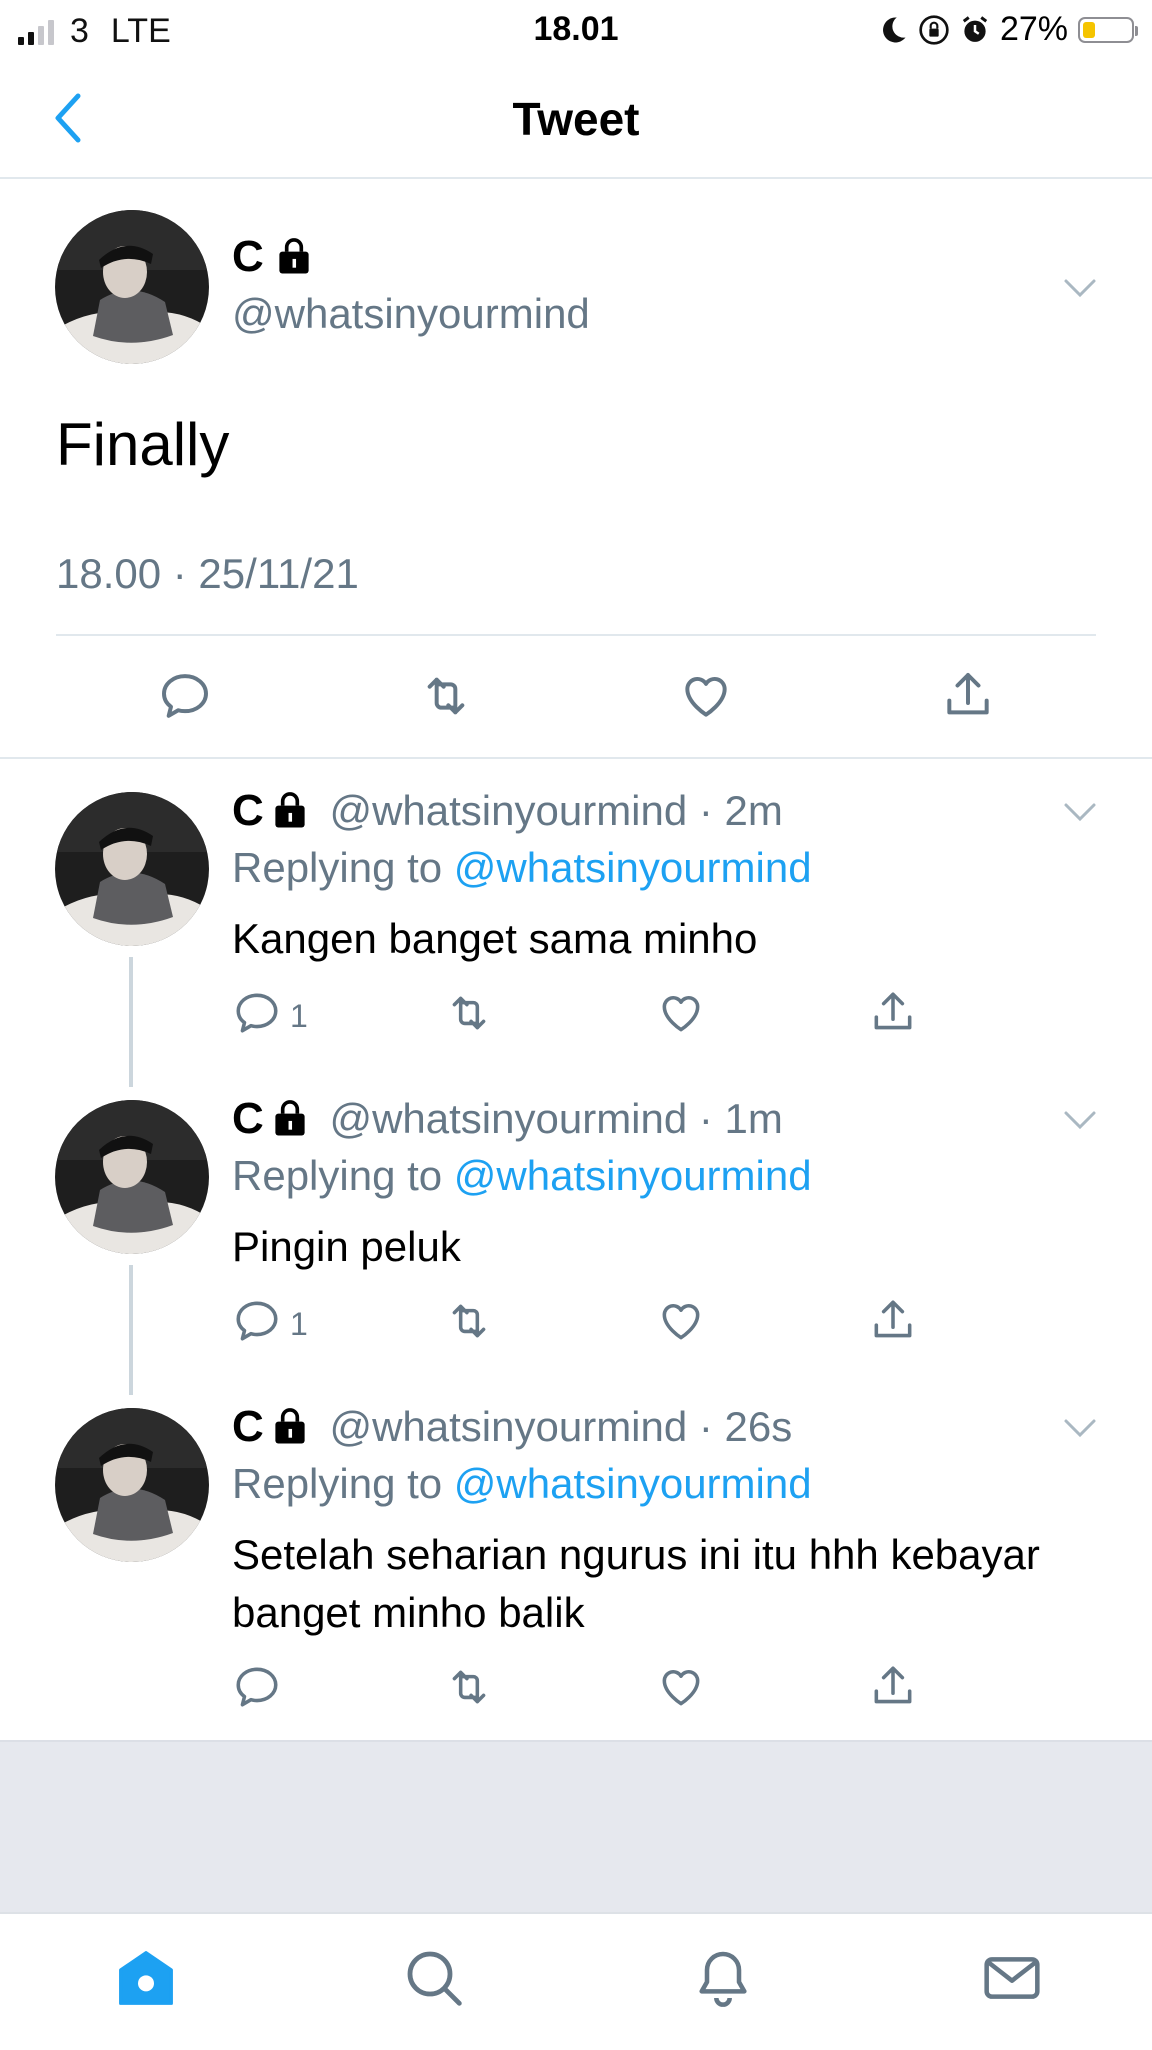  I want to click on tab-search, so click(434, 1978).